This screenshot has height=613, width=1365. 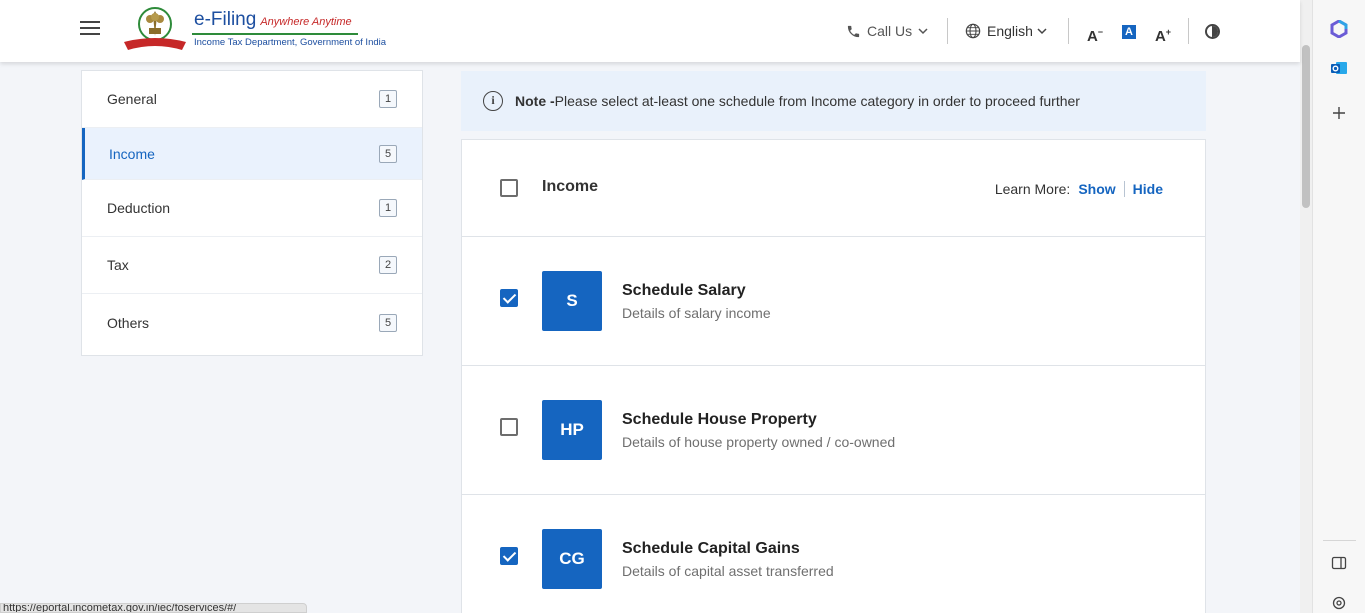 What do you see at coordinates (1163, 33) in the screenshot?
I see `font-increase-button: A+` at bounding box center [1163, 33].